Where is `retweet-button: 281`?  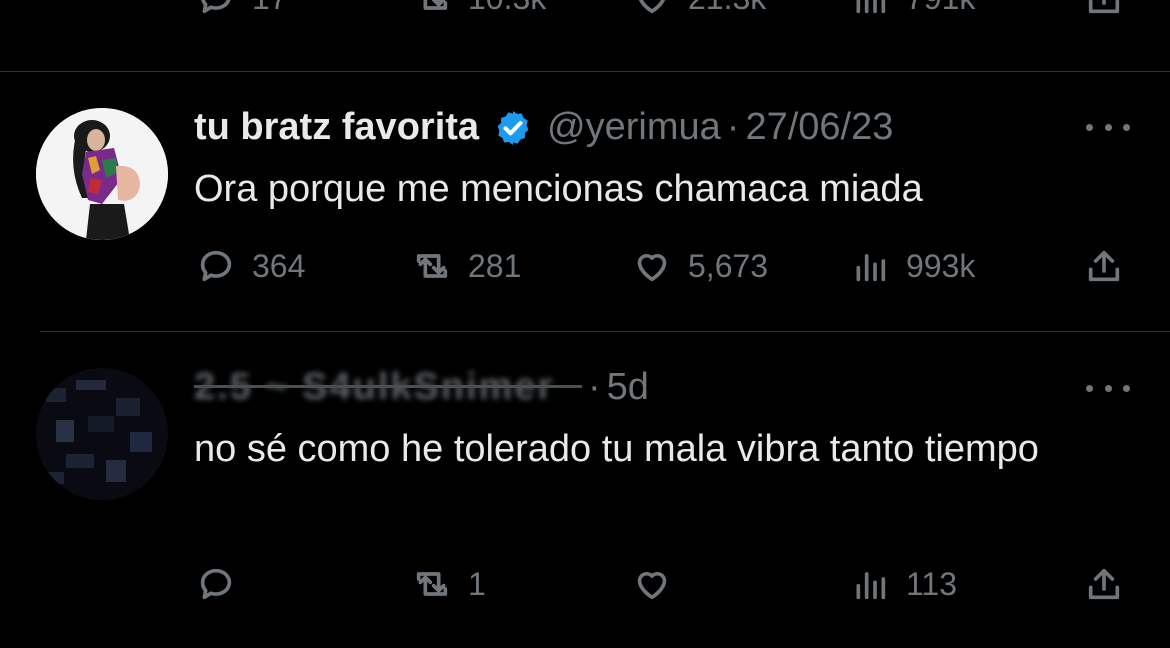
retweet-button: 281 is located at coordinates (466, 266).